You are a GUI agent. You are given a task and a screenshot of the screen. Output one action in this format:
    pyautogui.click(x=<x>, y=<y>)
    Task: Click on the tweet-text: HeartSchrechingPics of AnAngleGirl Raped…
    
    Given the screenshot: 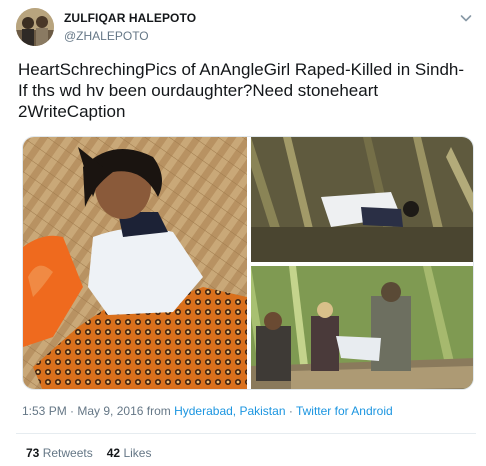 What is the action you would take?
    pyautogui.click(x=241, y=90)
    